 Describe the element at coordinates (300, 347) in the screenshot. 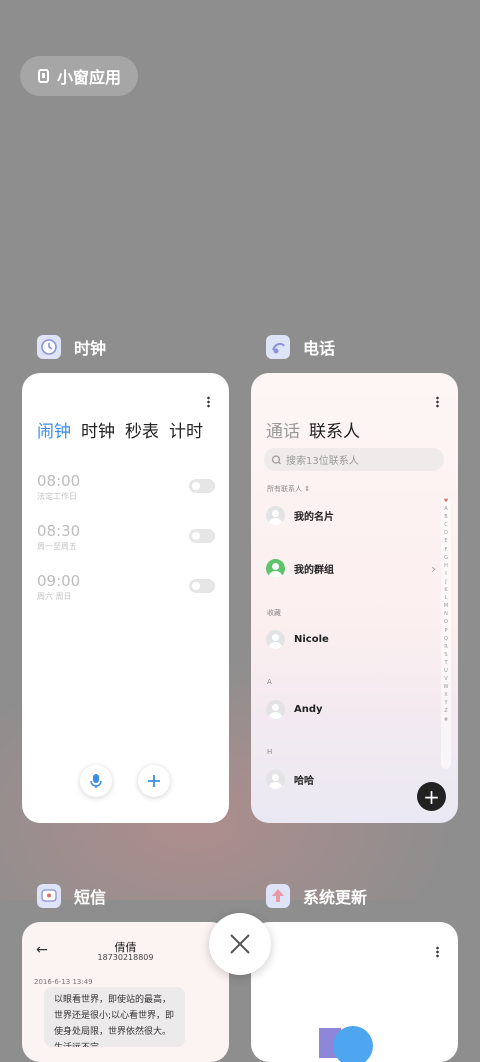

I see `phone-app-header: 电话` at that location.